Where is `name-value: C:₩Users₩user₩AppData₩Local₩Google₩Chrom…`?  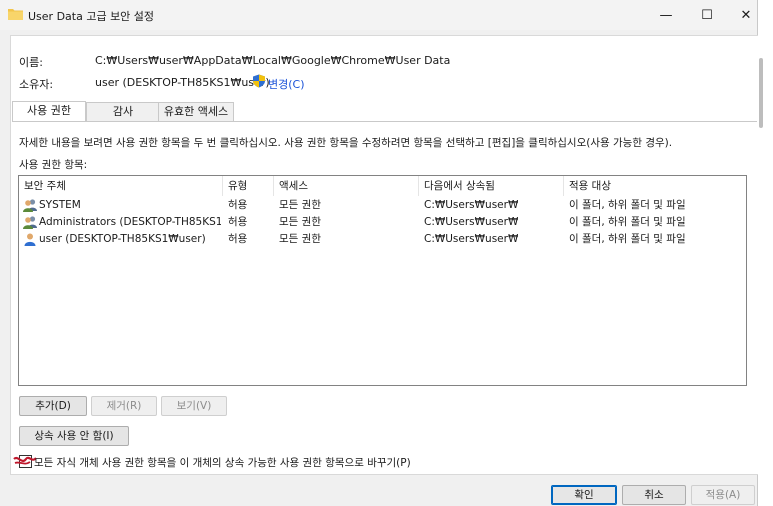 name-value: C:₩Users₩user₩AppData₩Local₩Google₩Chrom… is located at coordinates (273, 60).